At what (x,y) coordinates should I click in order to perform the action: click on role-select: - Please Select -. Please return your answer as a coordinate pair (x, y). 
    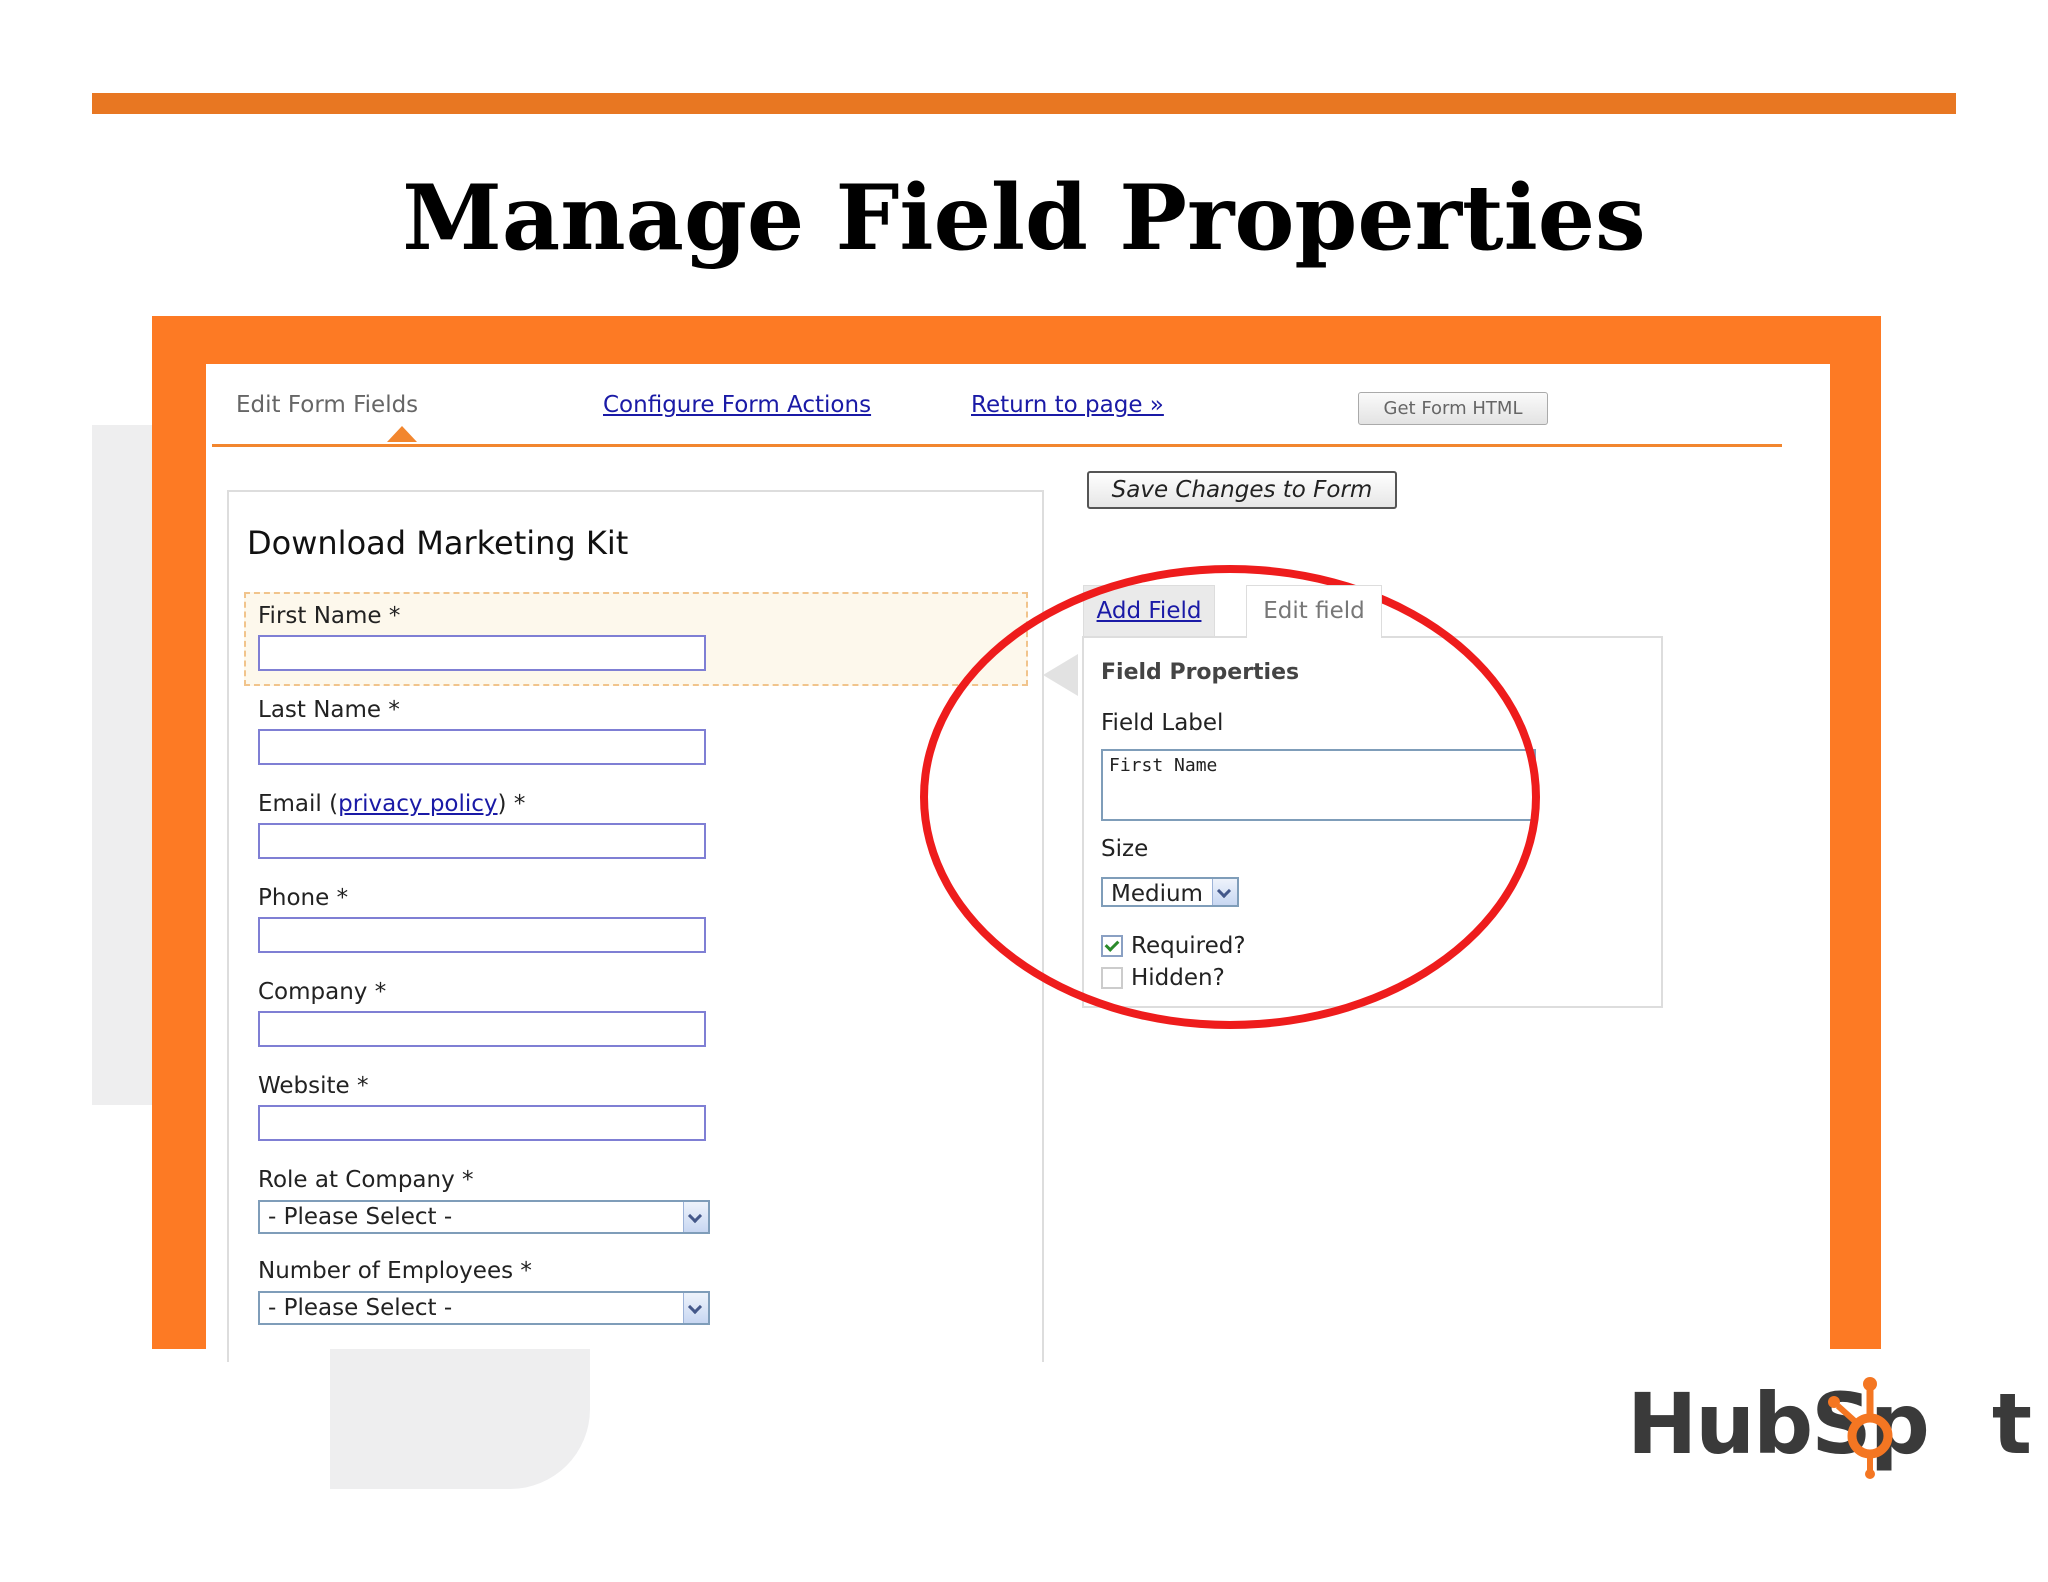
    Looking at the image, I should click on (484, 1217).